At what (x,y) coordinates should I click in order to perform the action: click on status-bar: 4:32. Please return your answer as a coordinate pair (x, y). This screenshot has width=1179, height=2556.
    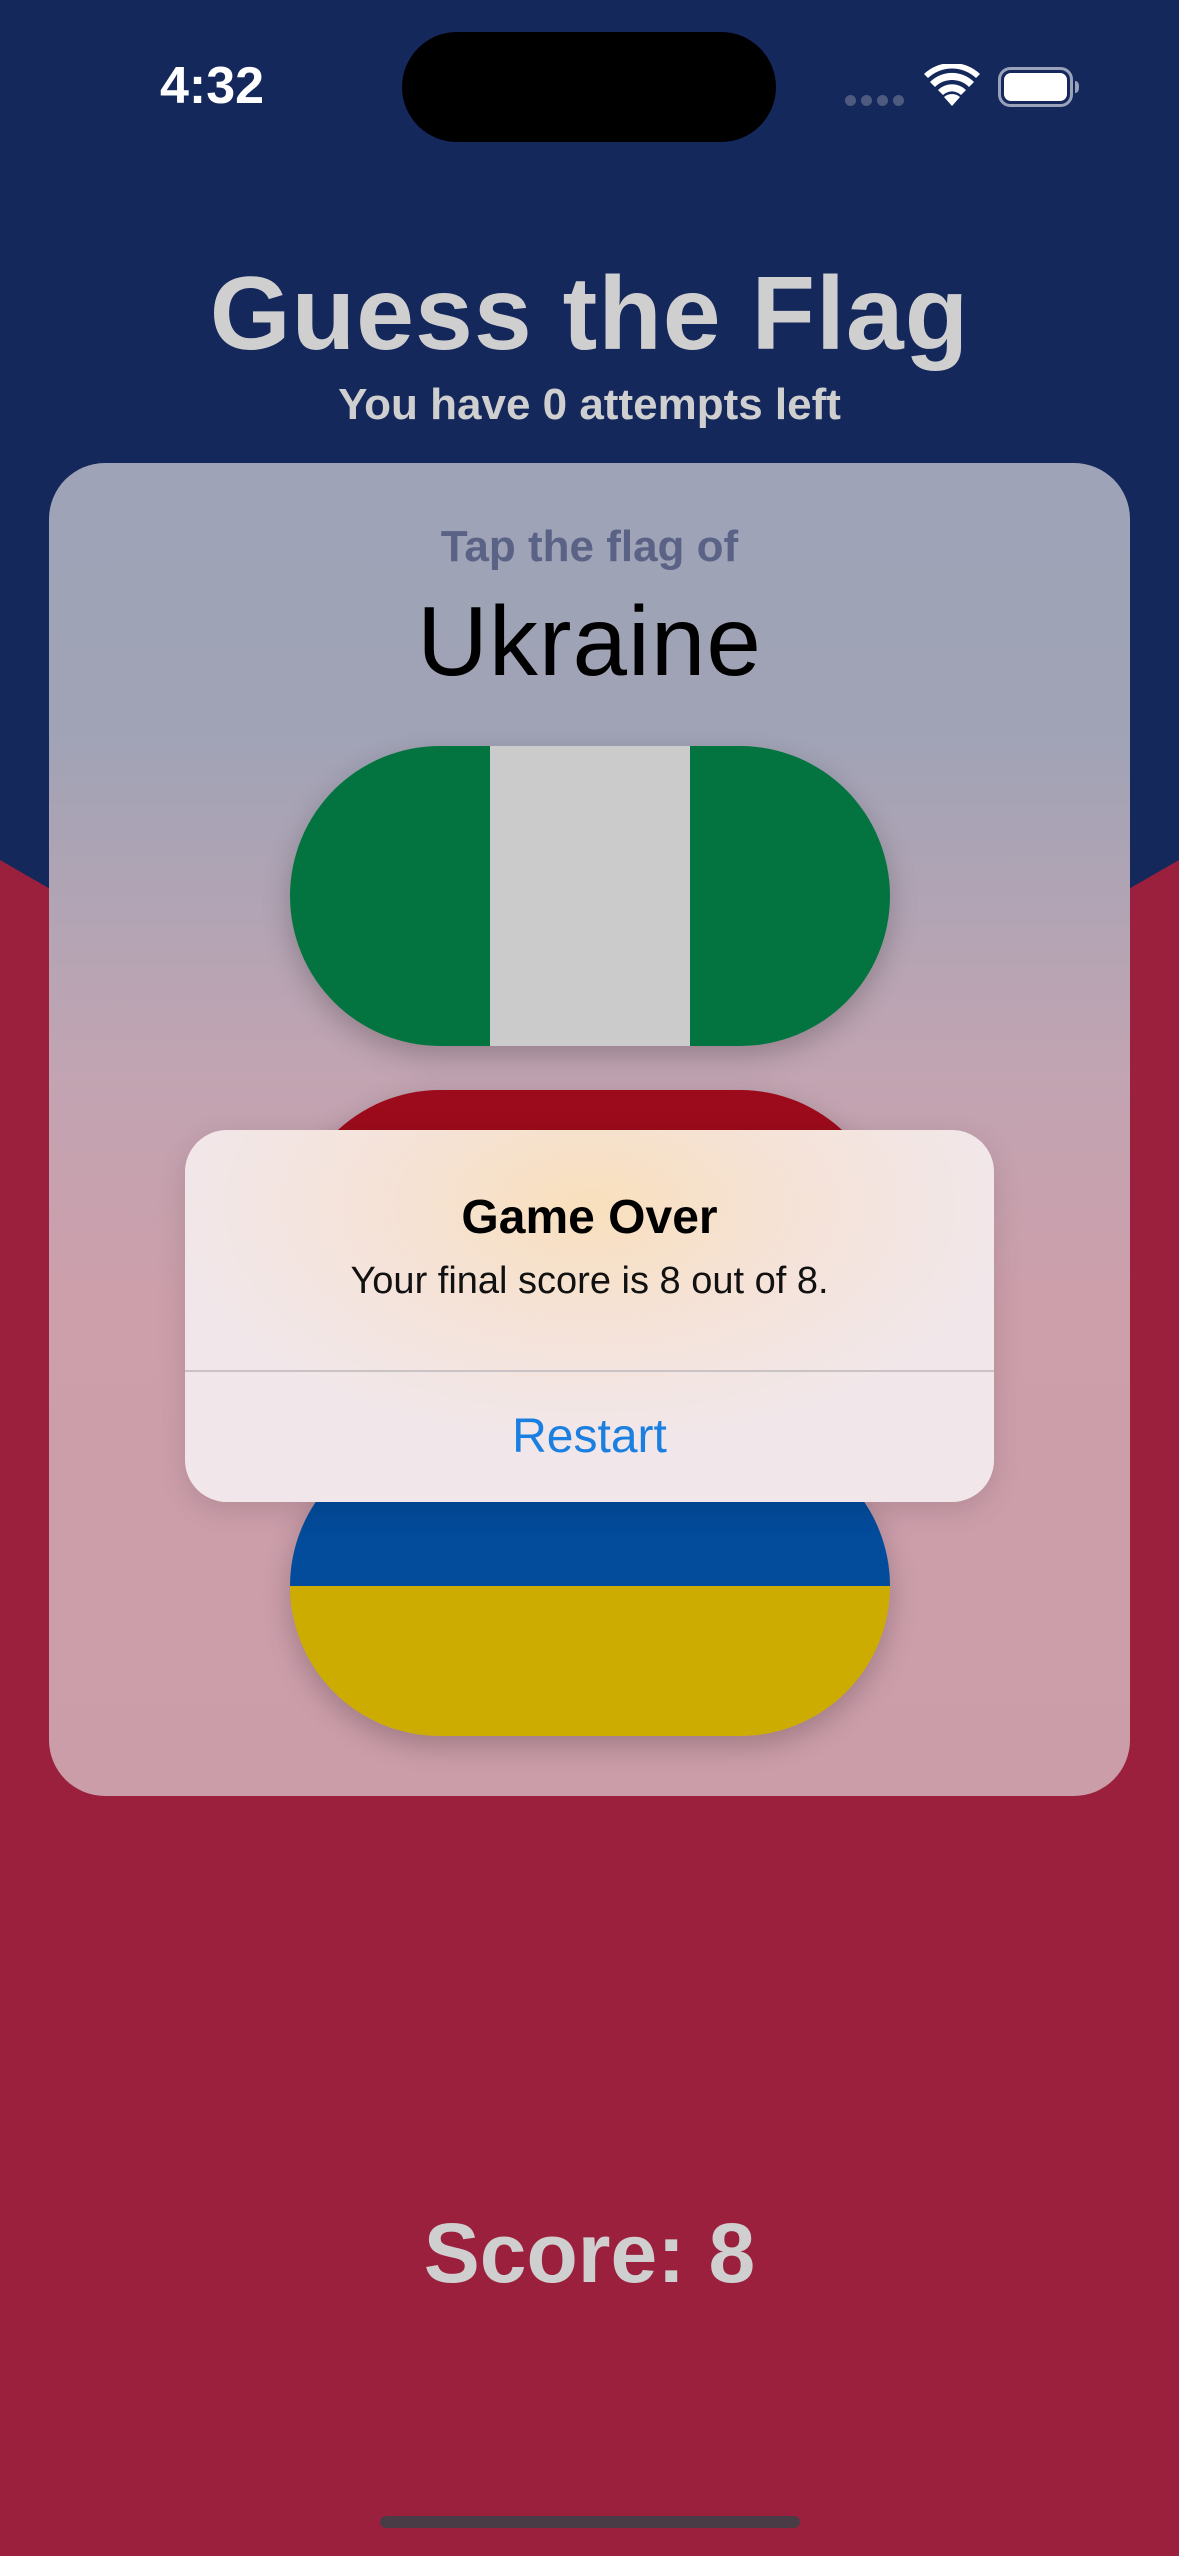
    Looking at the image, I should click on (589, 80).